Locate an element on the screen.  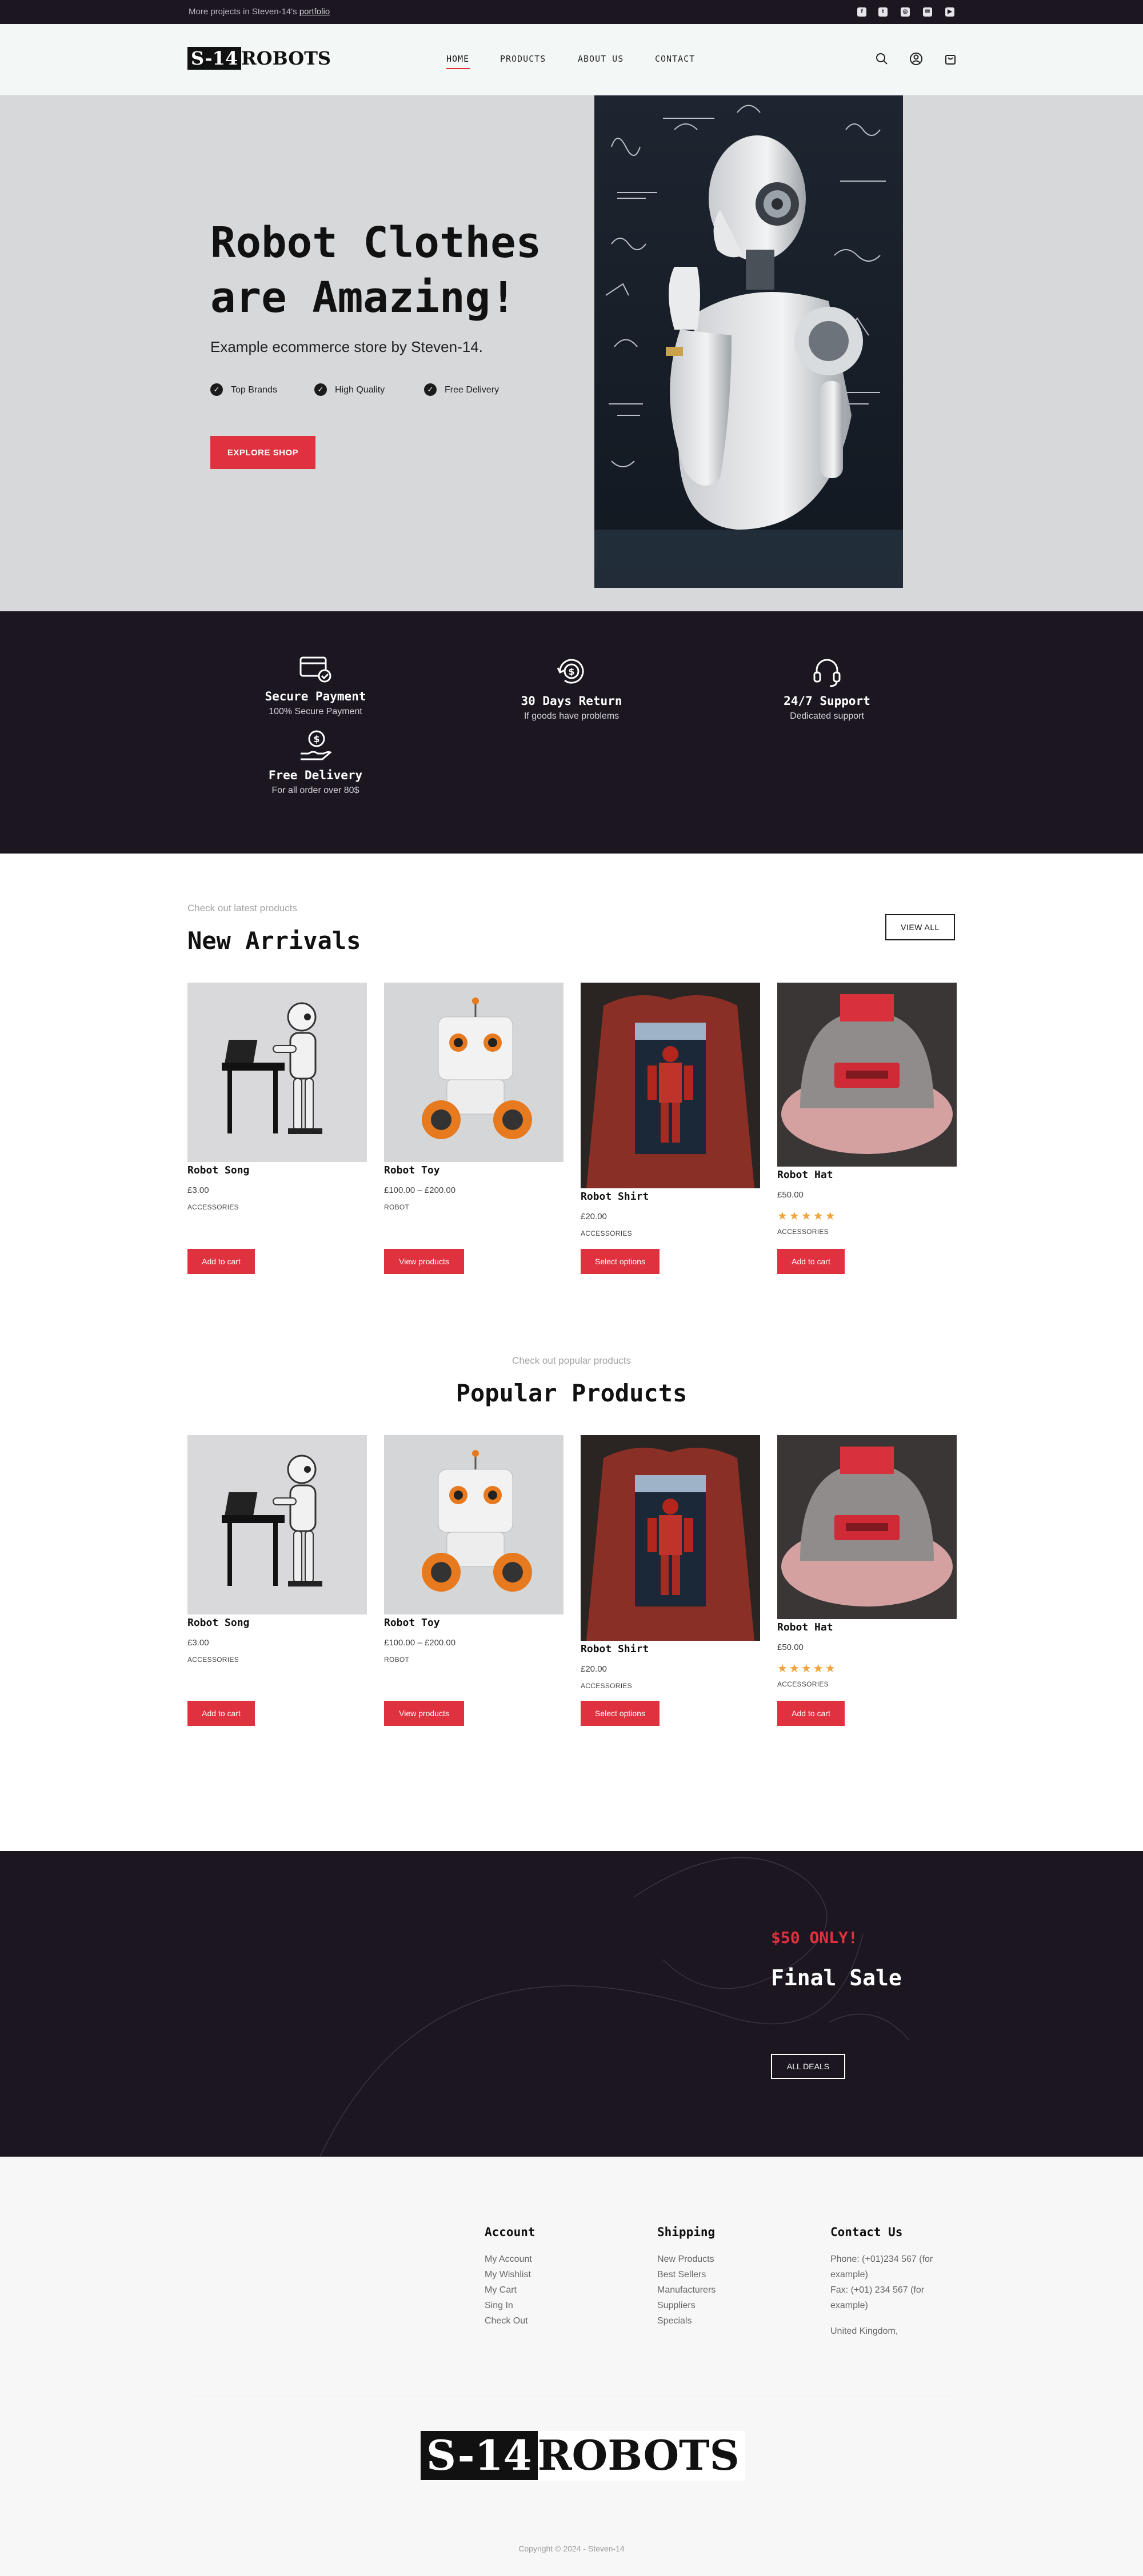
footer-account-title: Account is located at coordinates (510, 2232).